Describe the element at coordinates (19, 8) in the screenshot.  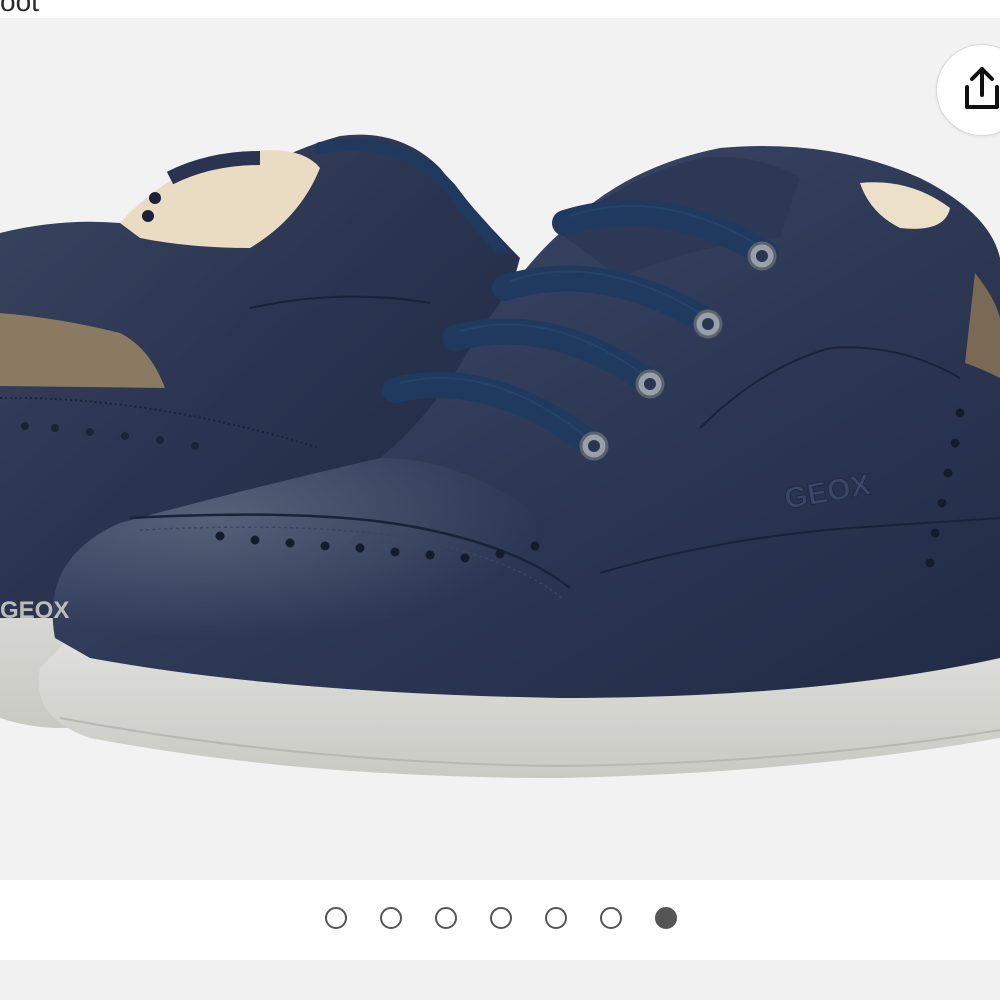
I see `page-title-fragment: oot` at that location.